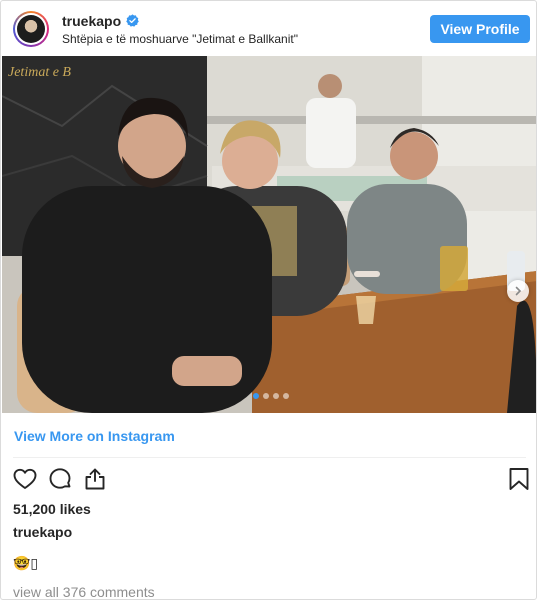  I want to click on caption-username: truekapo, so click(42, 532).